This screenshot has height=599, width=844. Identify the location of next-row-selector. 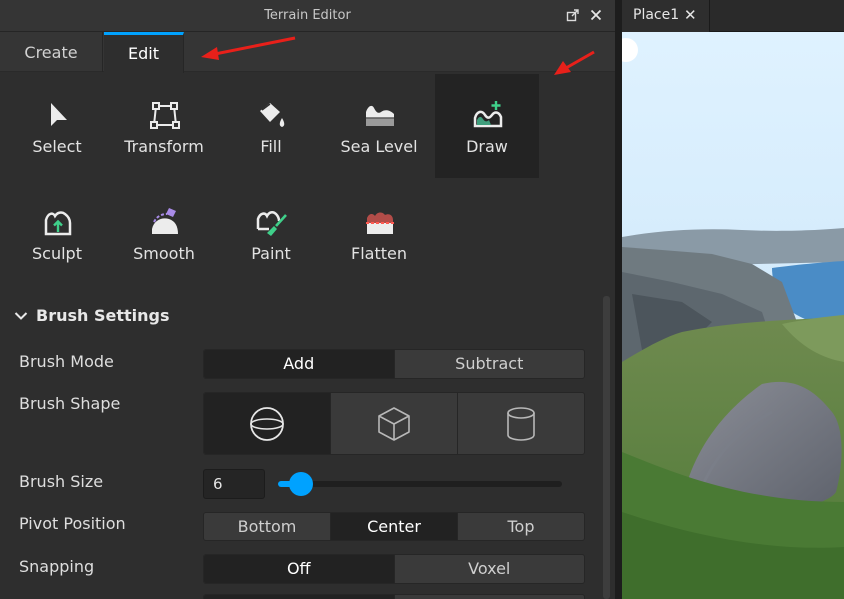
(394, 596).